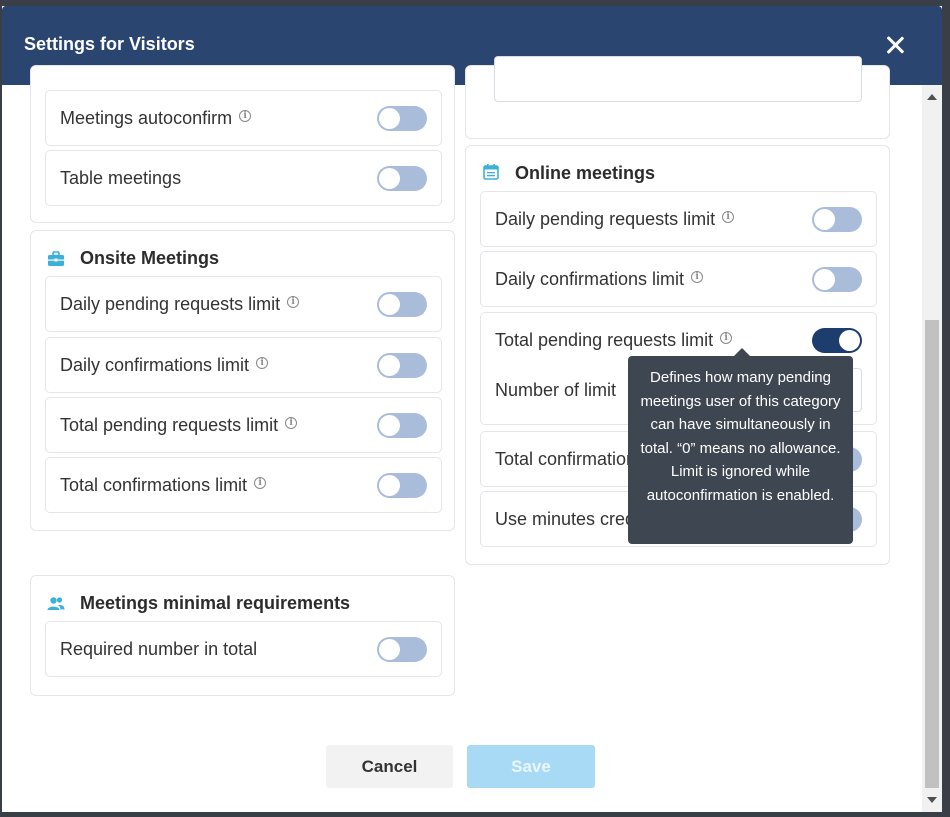 This screenshot has height=817, width=950. I want to click on section-title: Online meetings, so click(585, 173).